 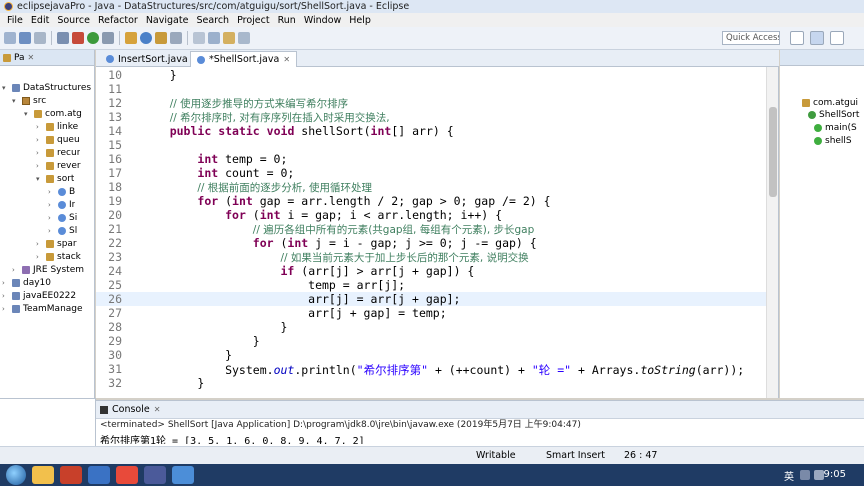 I want to click on code-line: 11, so click(x=431, y=89).